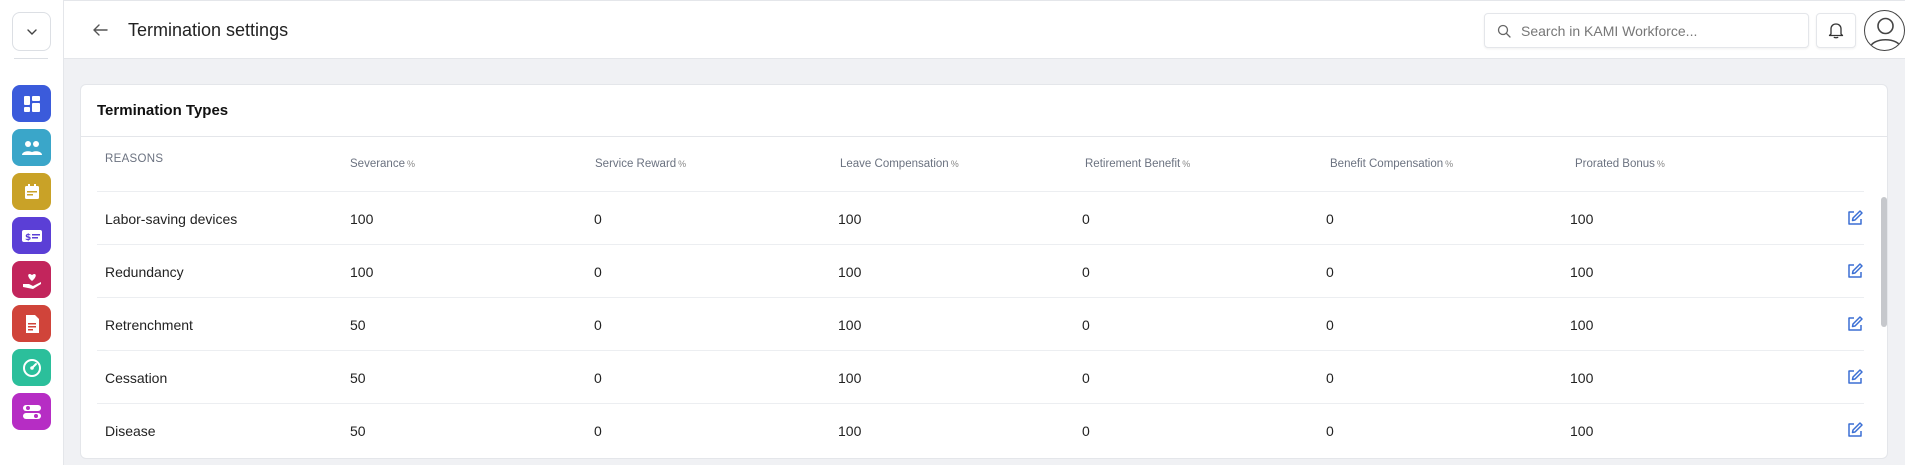  I want to click on cell-reason: Cessation, so click(136, 378).